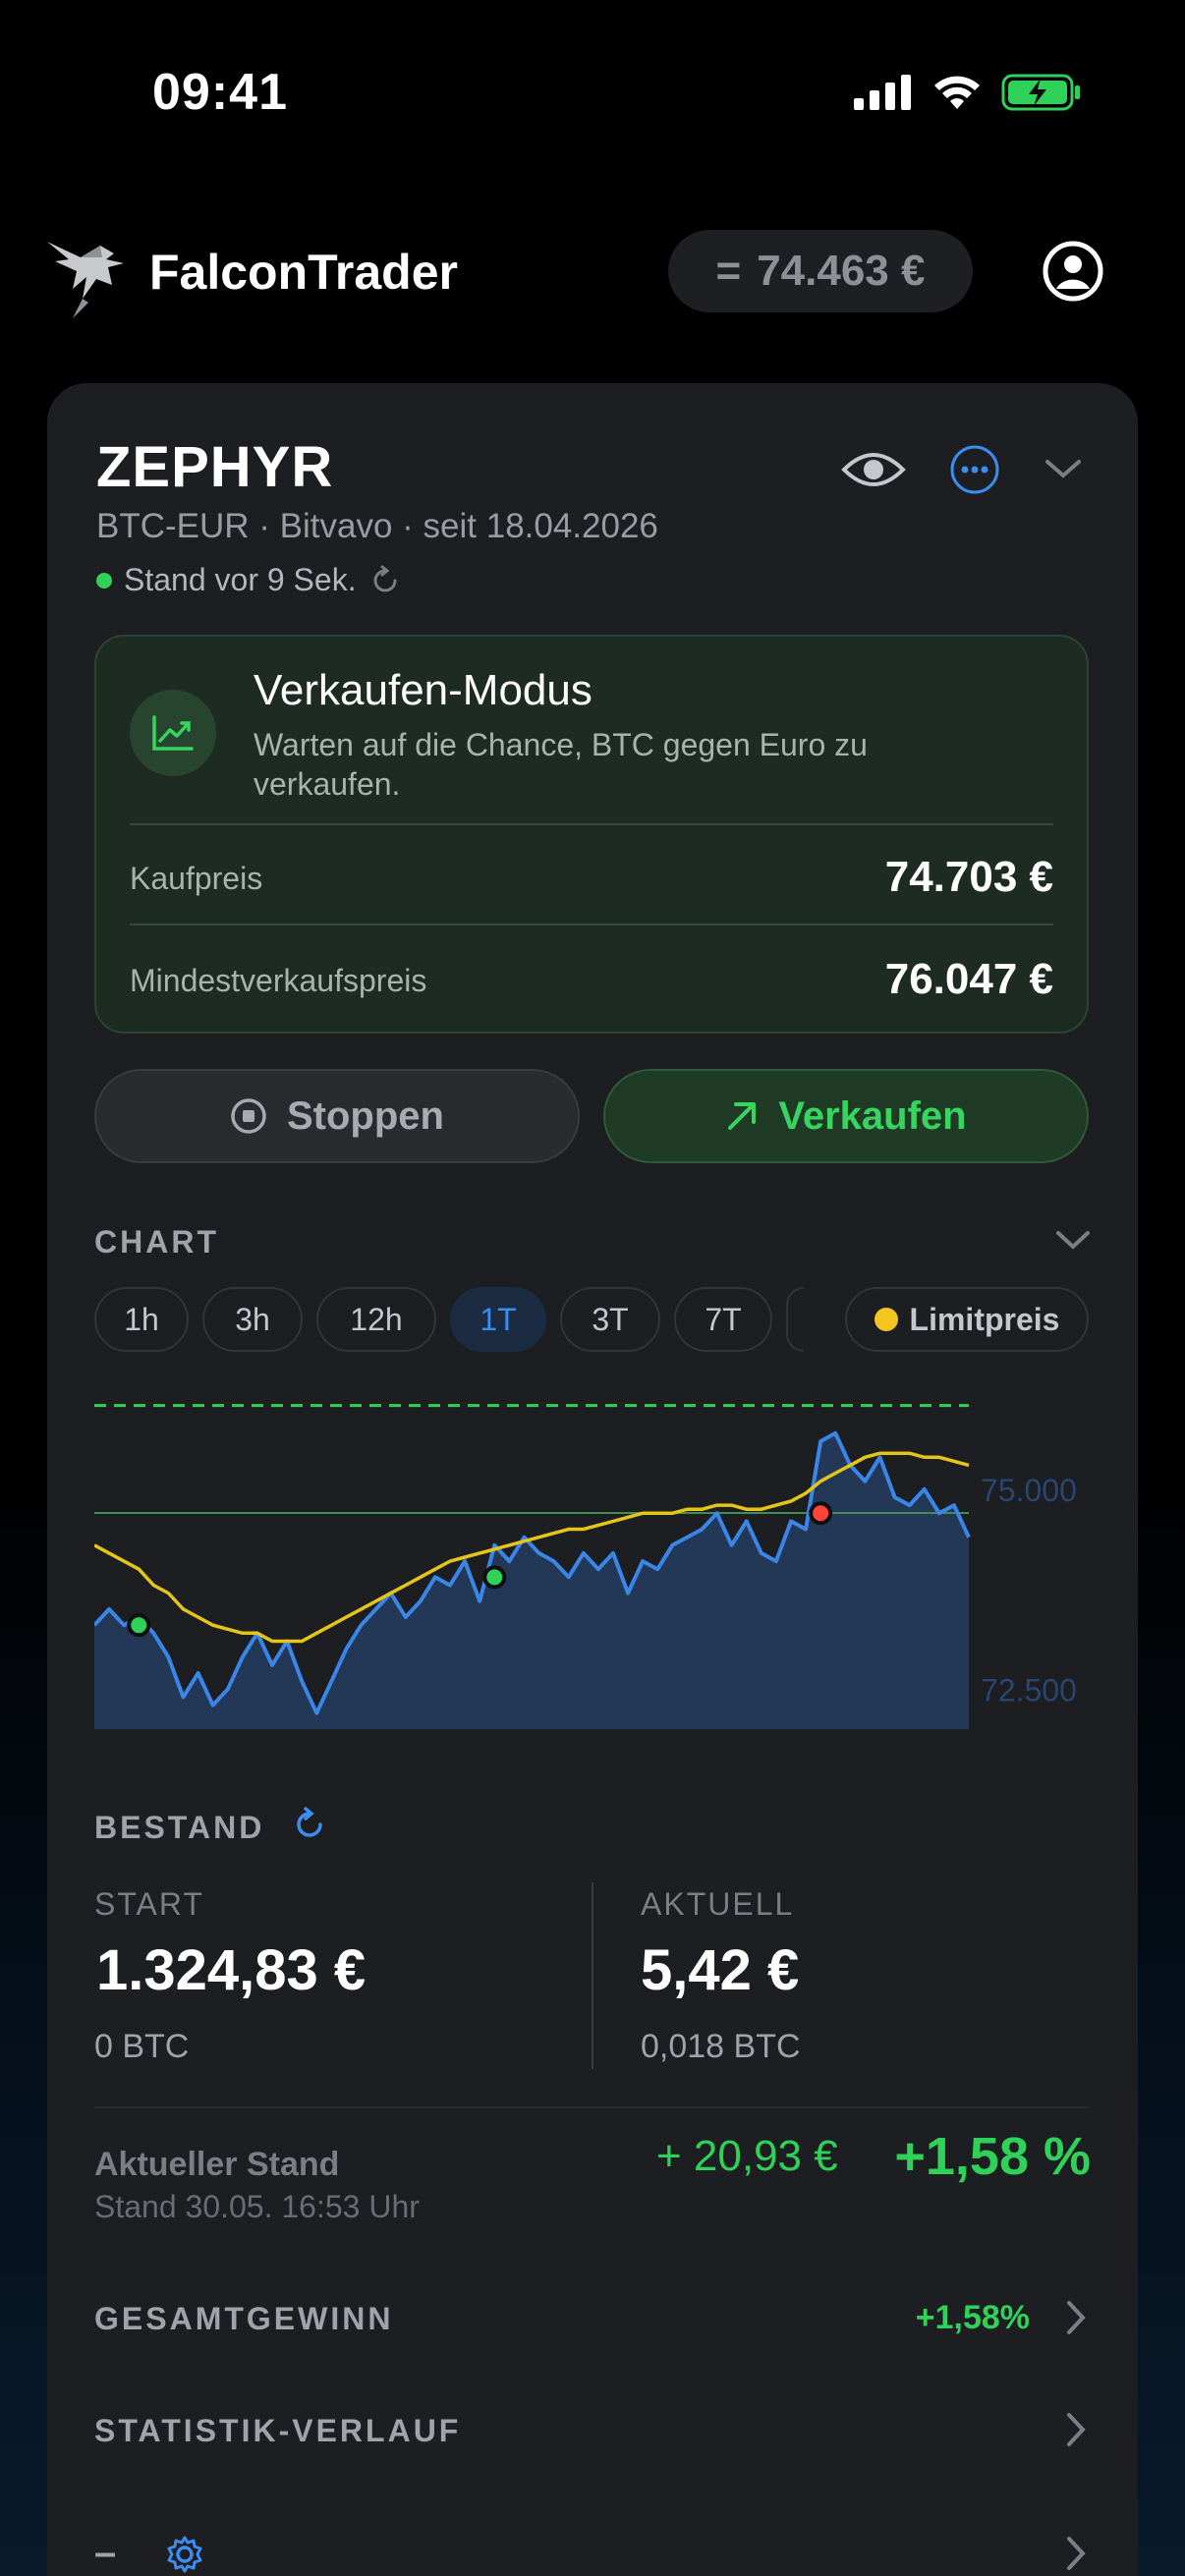  What do you see at coordinates (377, 526) in the screenshot?
I see `strategy-meta: BTC-EUR · Bitvavo · seit 18.04.2026` at bounding box center [377, 526].